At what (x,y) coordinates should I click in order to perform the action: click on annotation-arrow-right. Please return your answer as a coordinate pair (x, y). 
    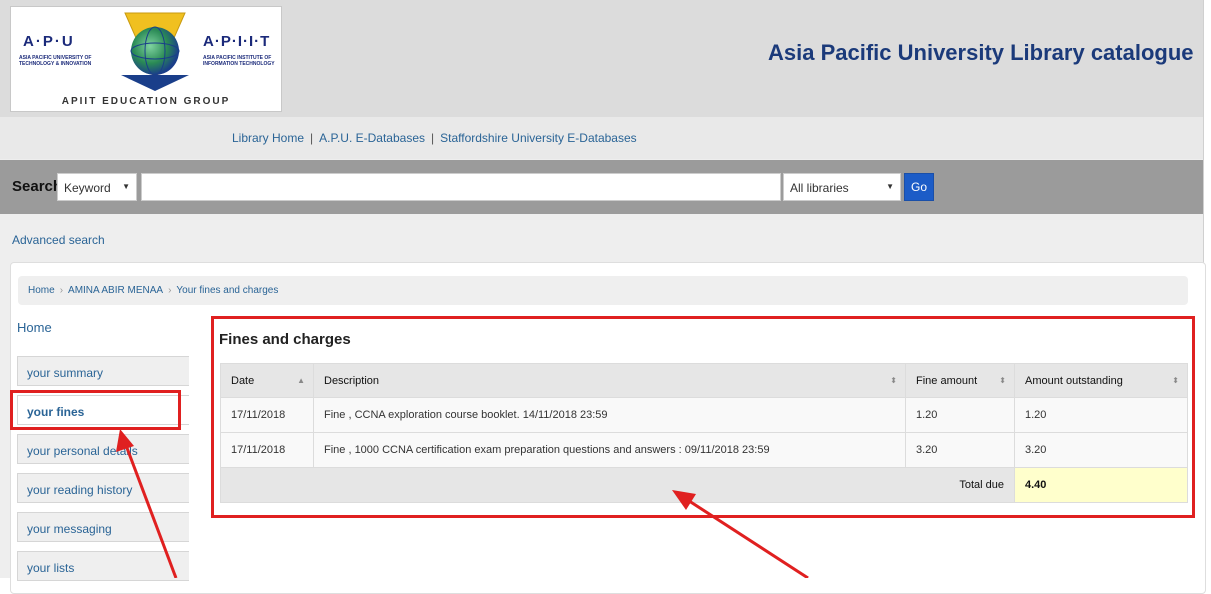
    Looking at the image, I should click on (740, 534).